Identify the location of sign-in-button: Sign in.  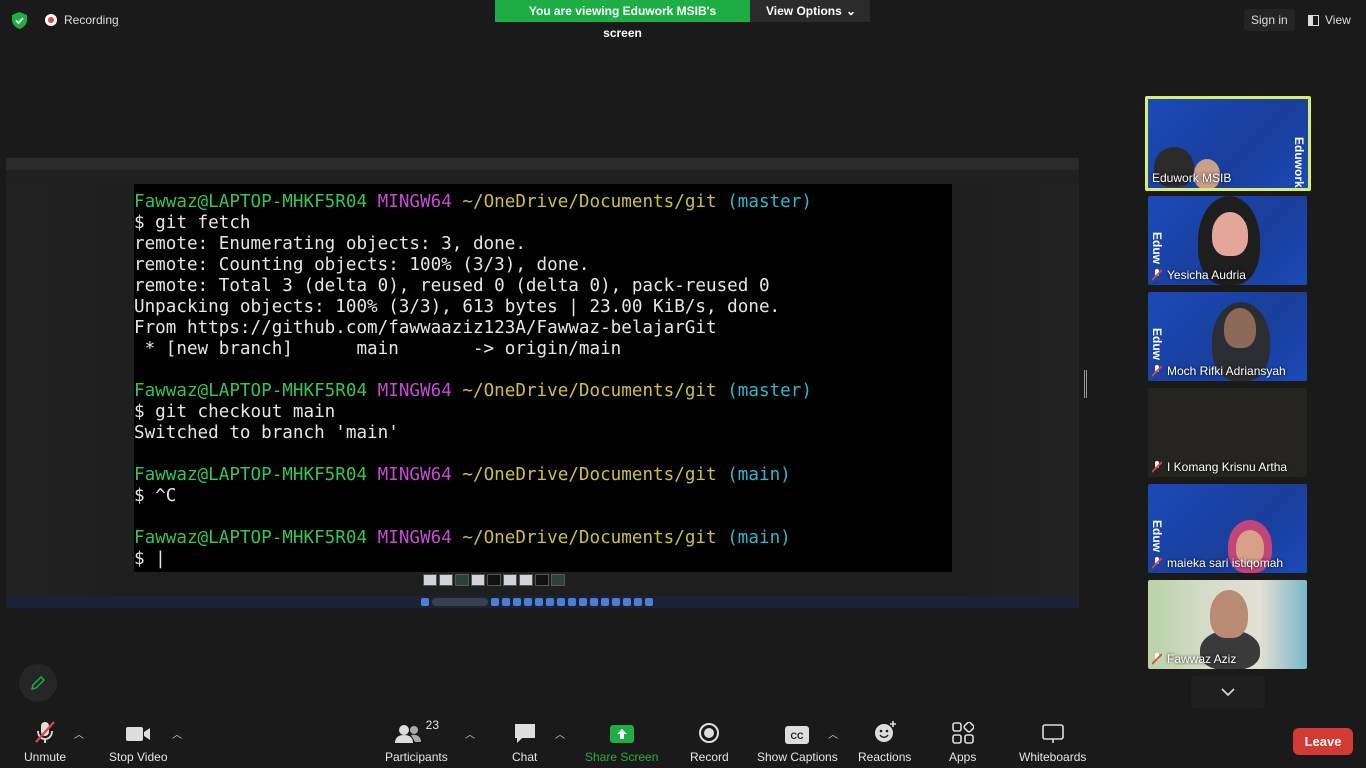
(1269, 20).